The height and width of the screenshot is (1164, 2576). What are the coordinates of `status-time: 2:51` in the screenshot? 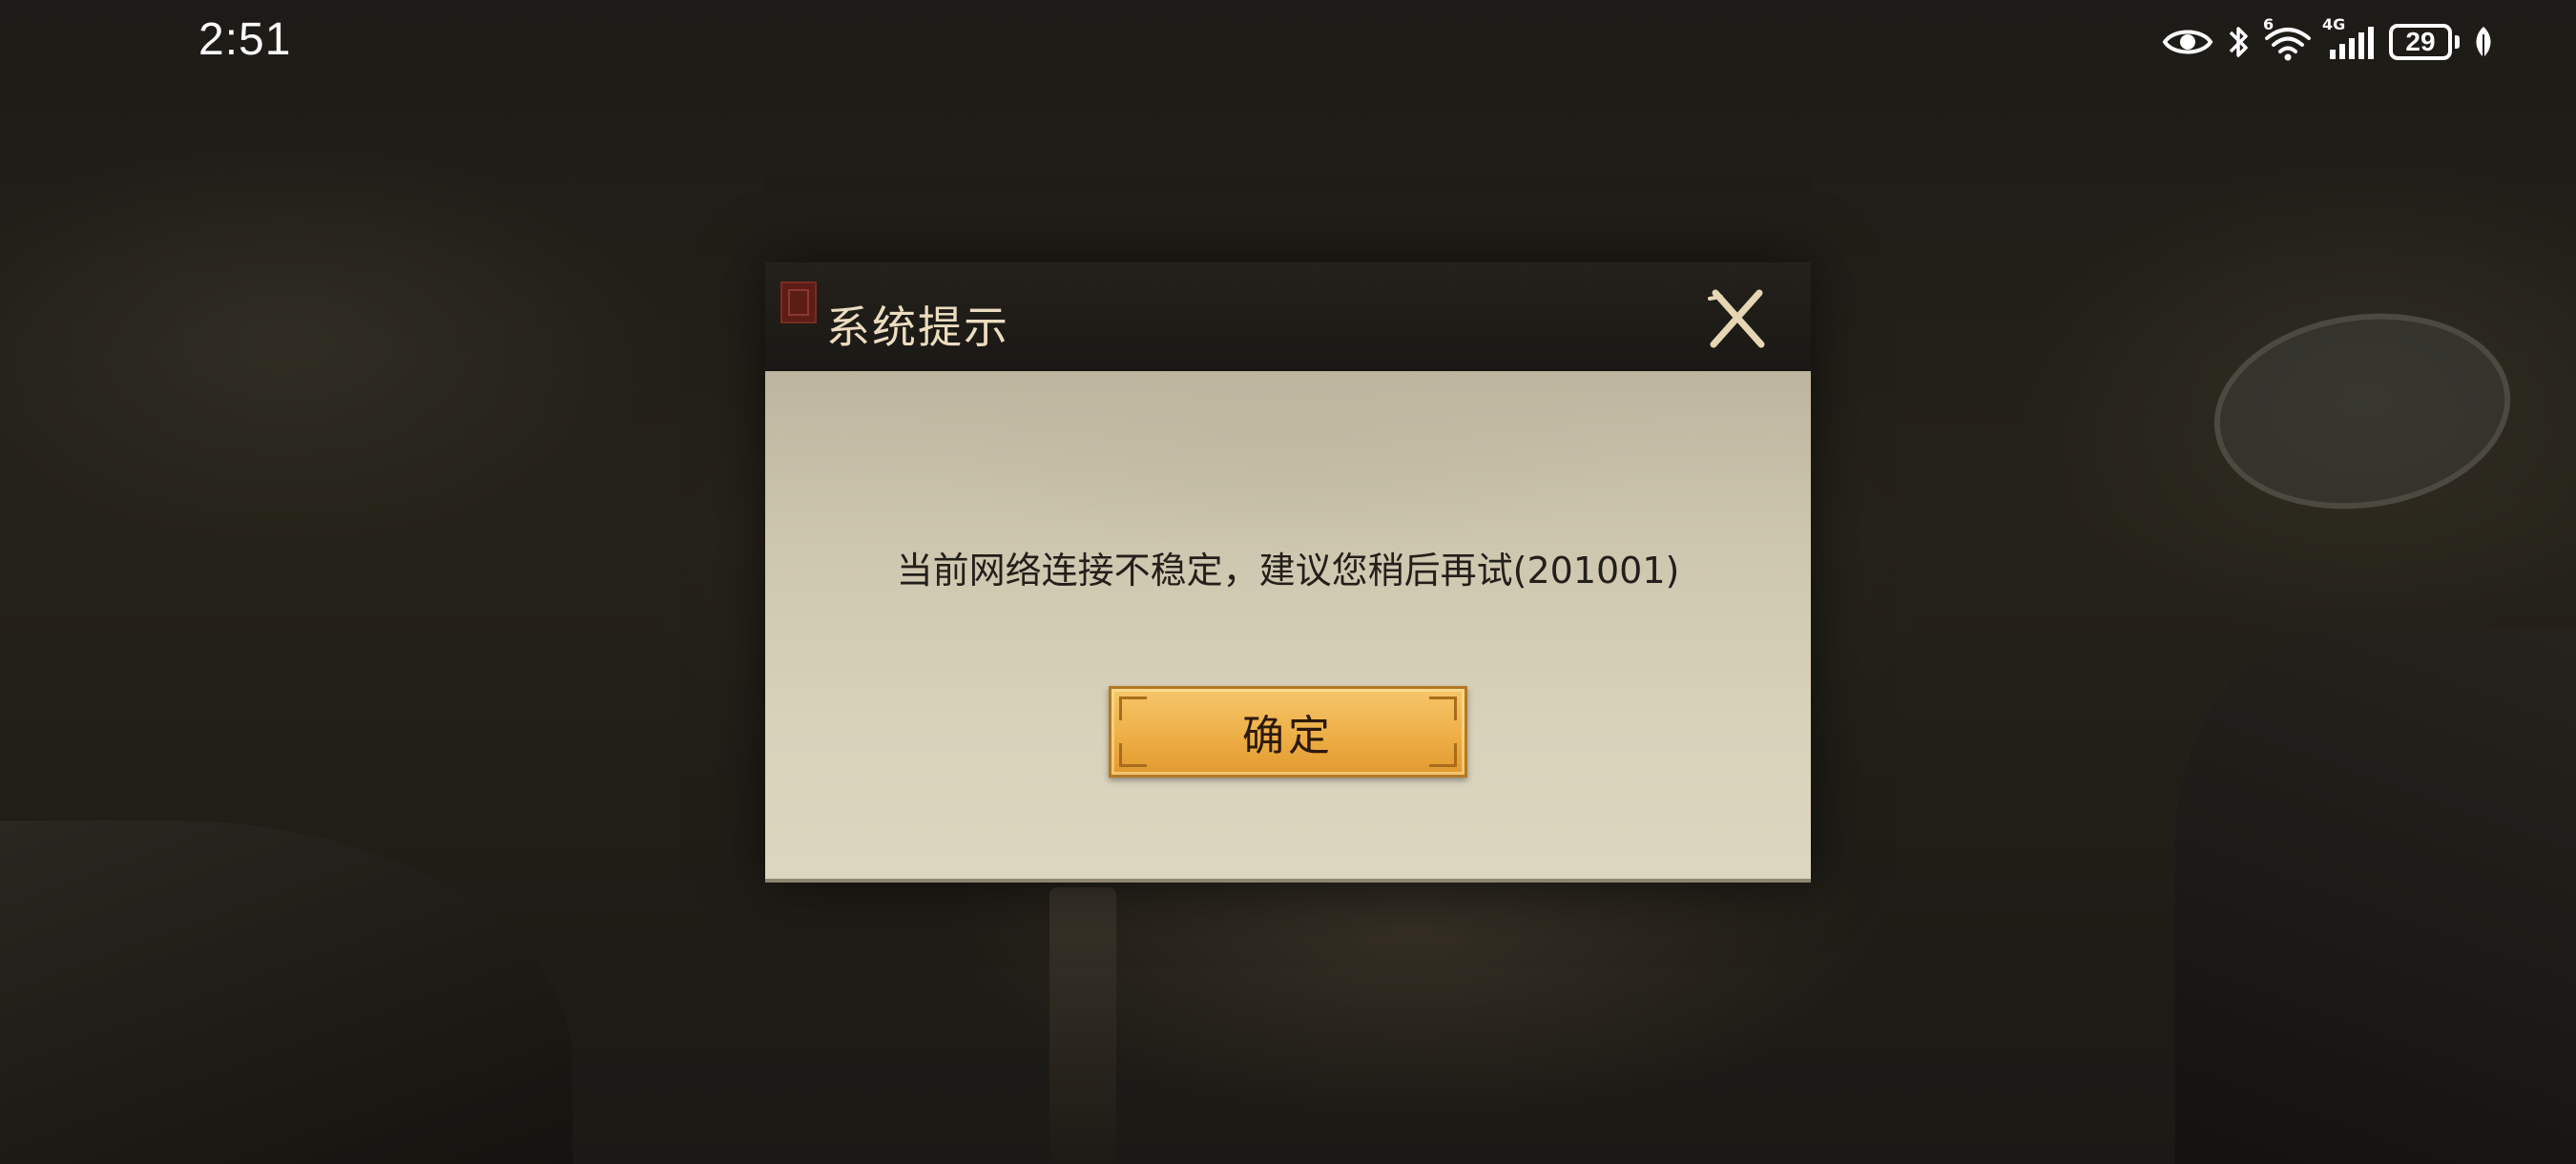 It's located at (245, 40).